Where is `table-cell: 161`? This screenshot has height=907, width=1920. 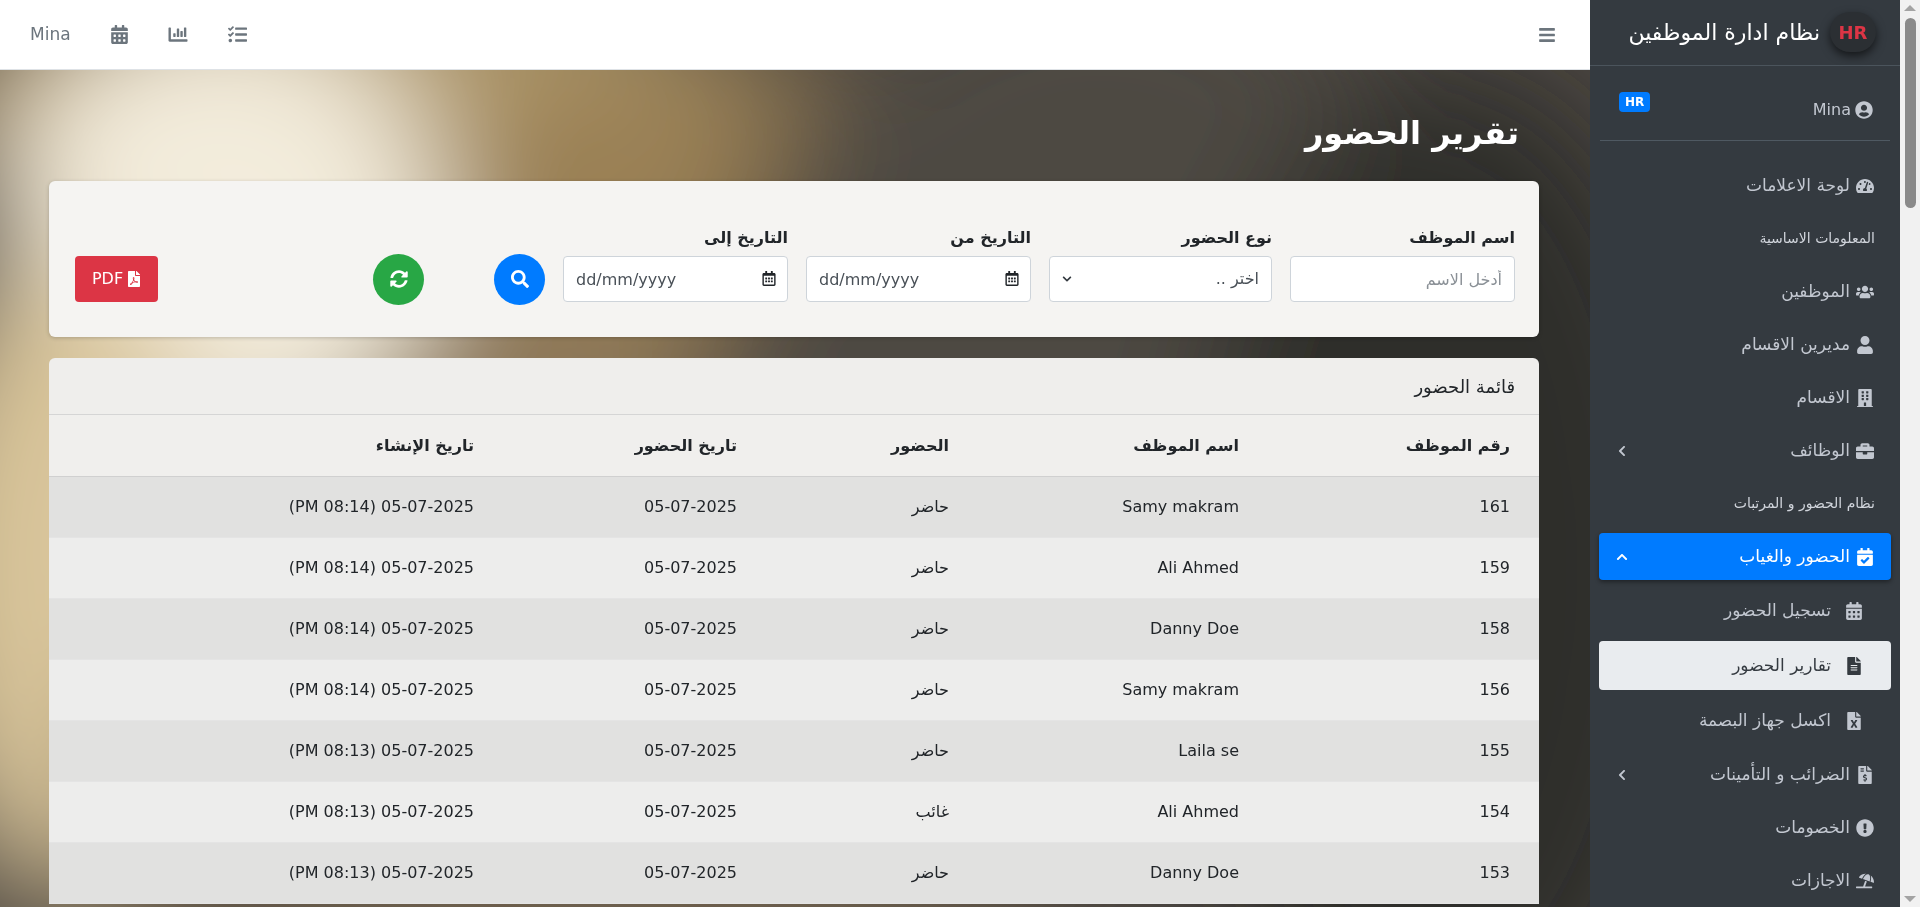 table-cell: 161 is located at coordinates (1494, 506).